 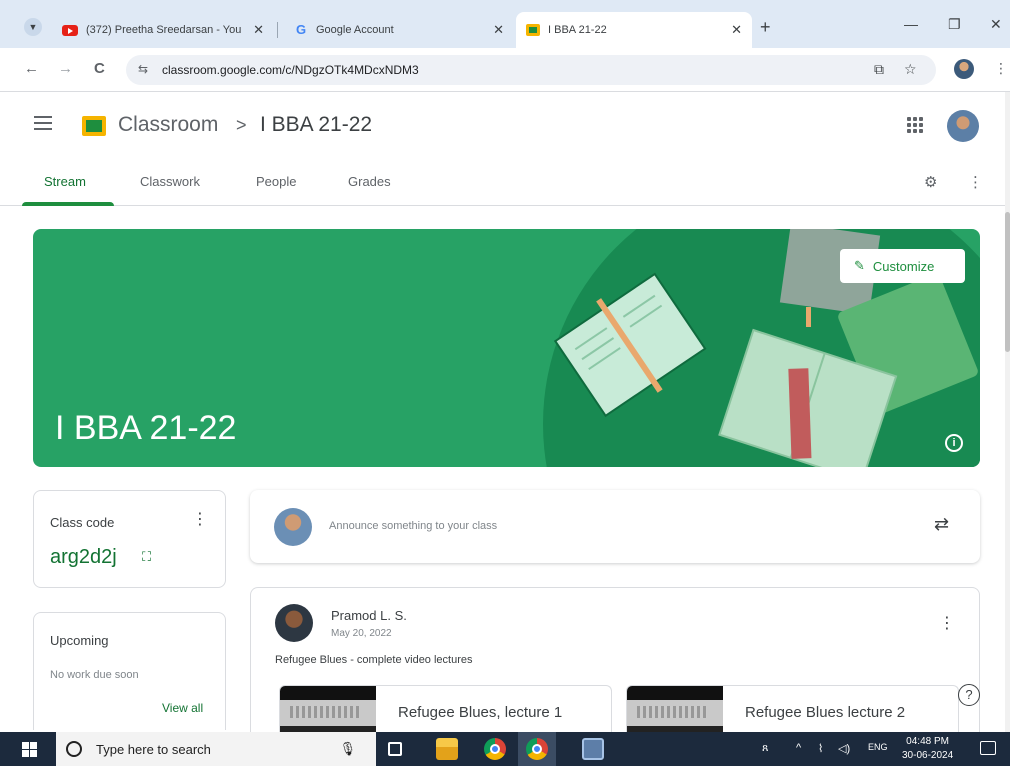 I want to click on author-avatar, so click(x=294, y=623).